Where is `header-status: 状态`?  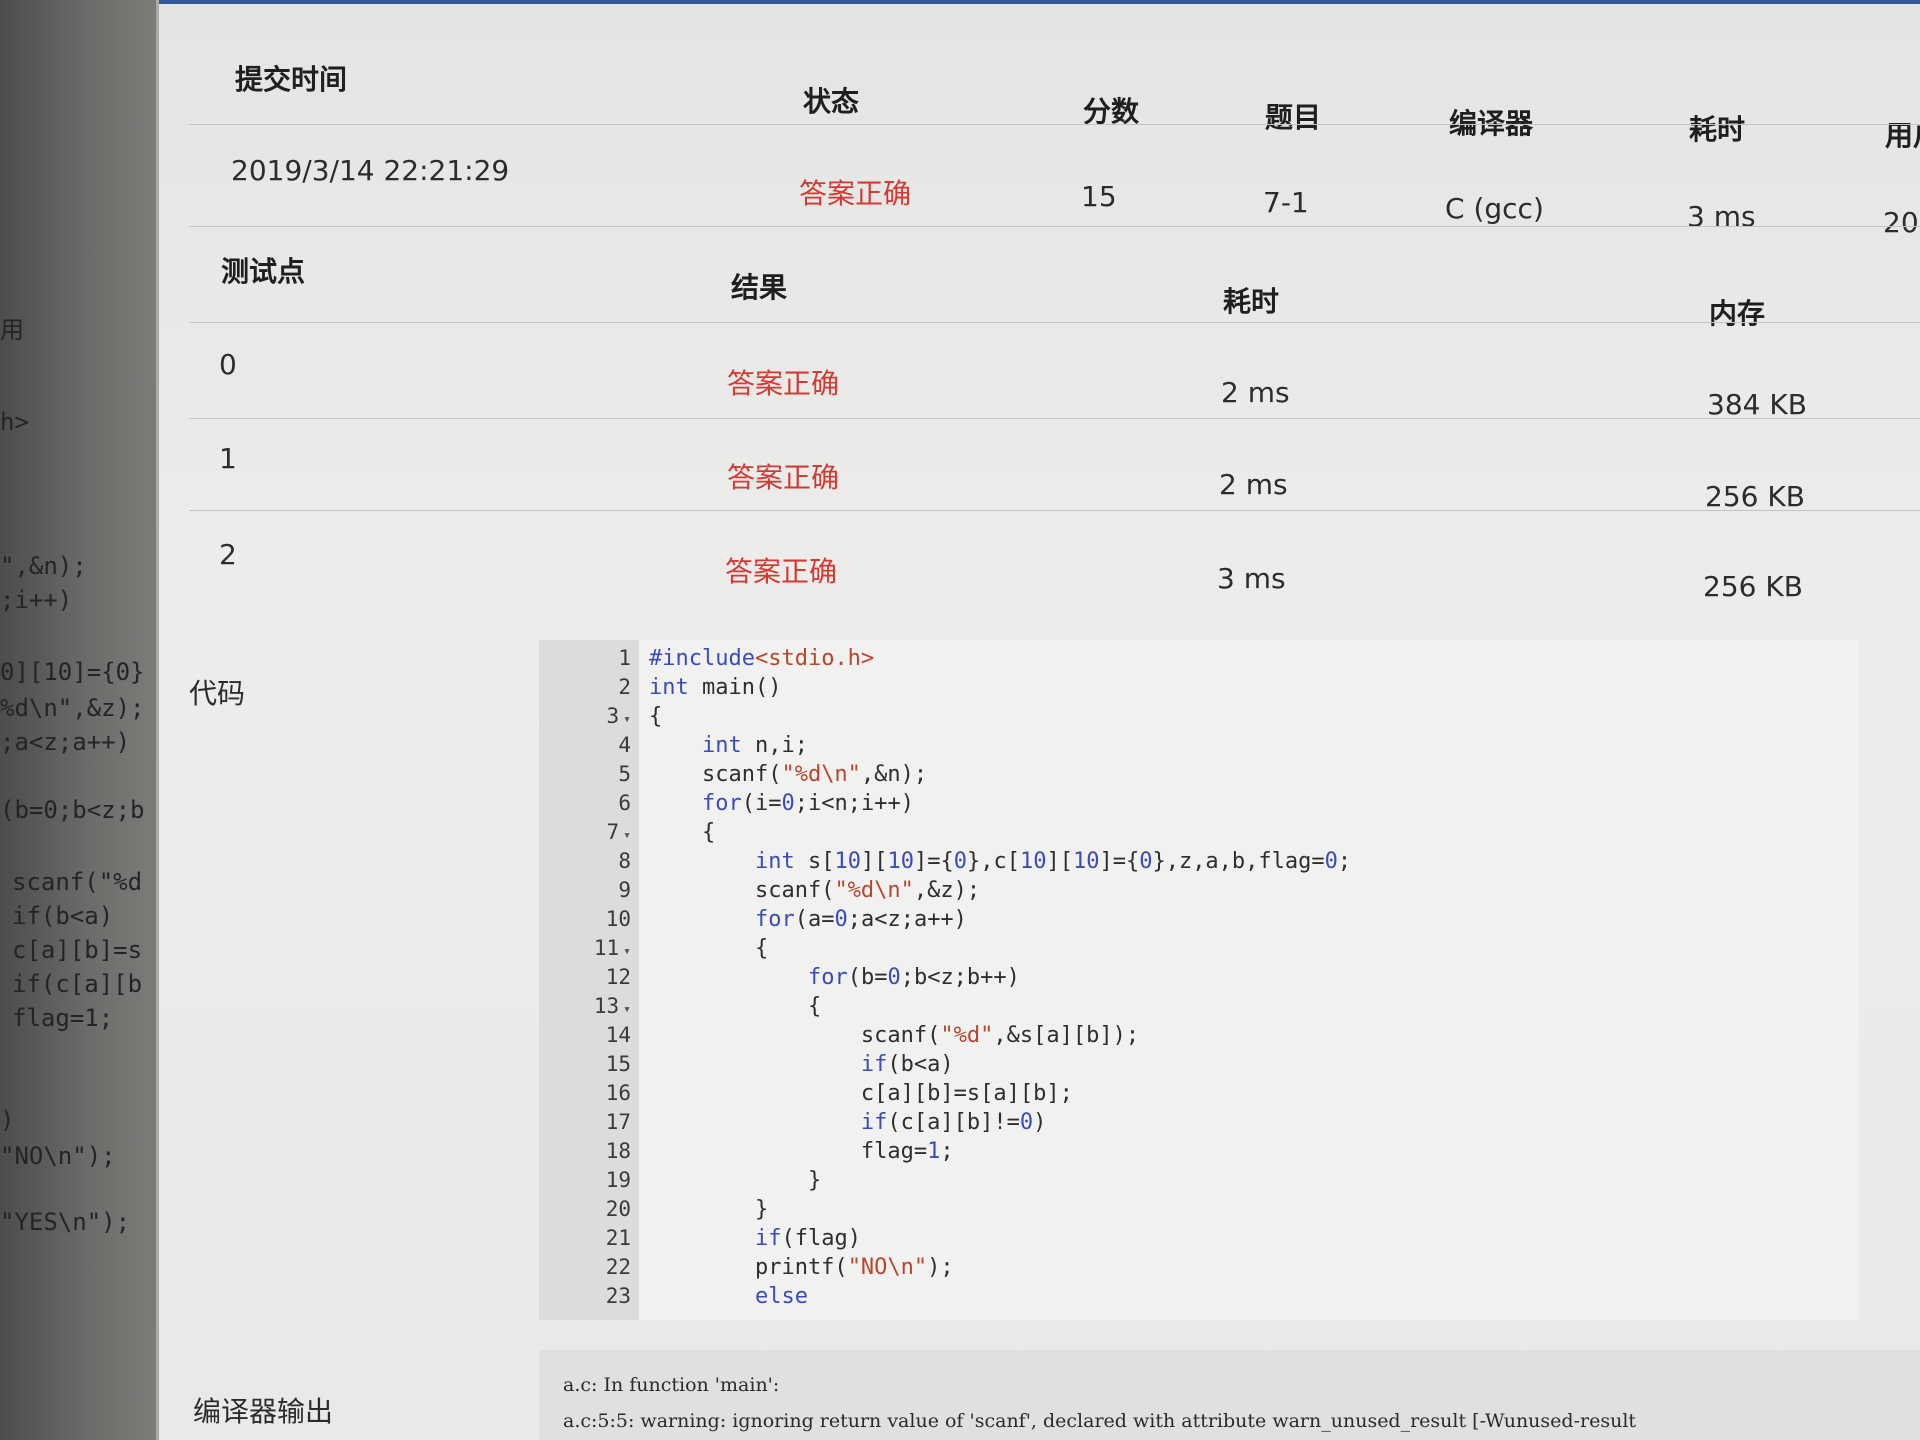 header-status: 状态 is located at coordinates (831, 101).